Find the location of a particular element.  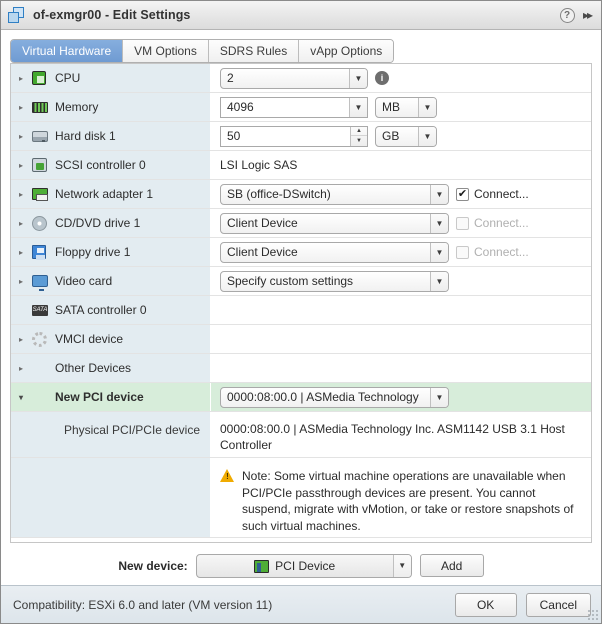

expander-cd-dvd-drive: ▸ is located at coordinates (25, 223).